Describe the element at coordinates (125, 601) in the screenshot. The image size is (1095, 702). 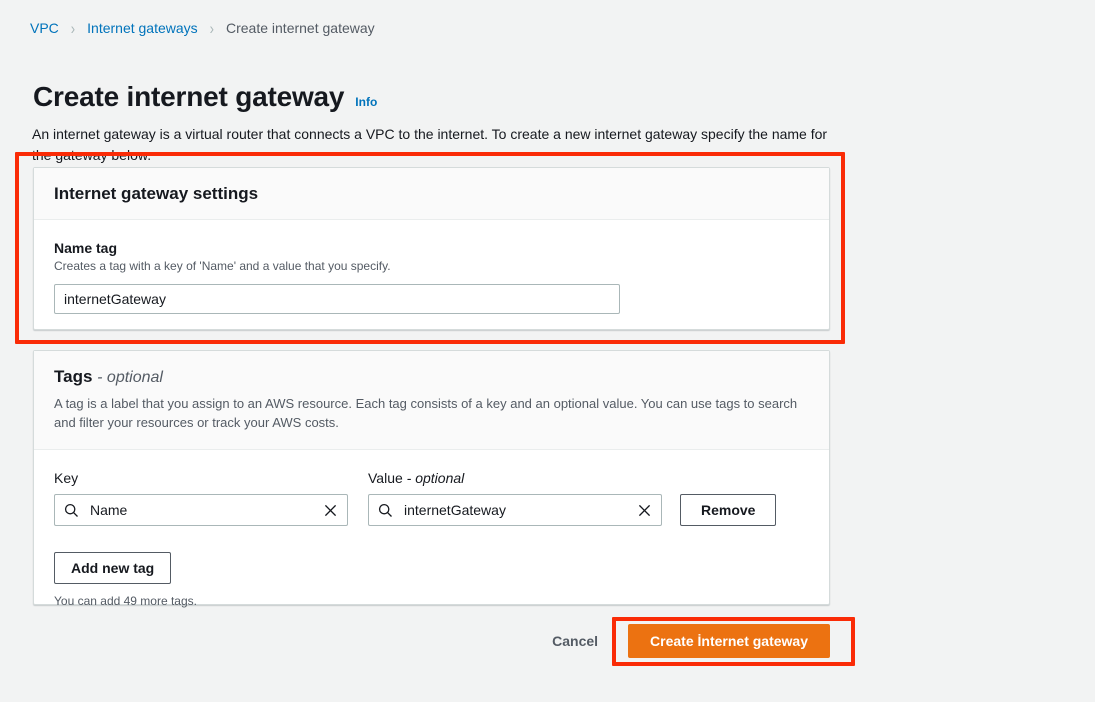
I see `tags-remaining-note: You can add 49 more tags.` at that location.